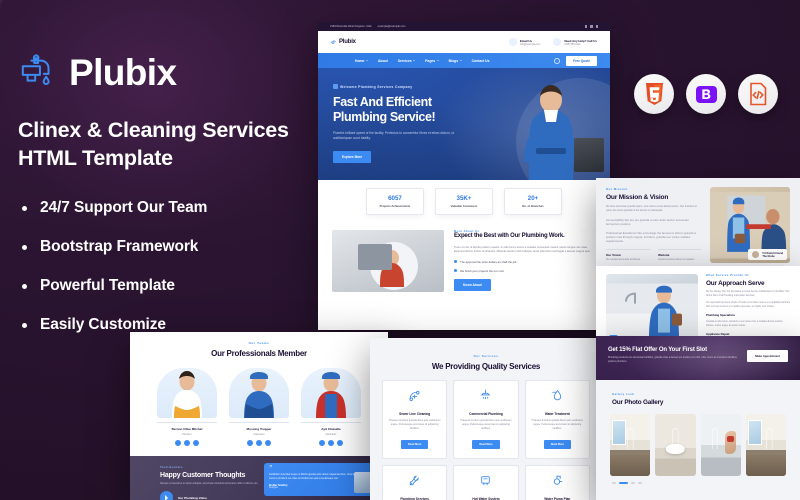 This screenshot has height=500, width=800. What do you see at coordinates (676, 260) in the screenshot?
I see `column-text: Gravid a pretium dictum mi sodales.` at bounding box center [676, 260].